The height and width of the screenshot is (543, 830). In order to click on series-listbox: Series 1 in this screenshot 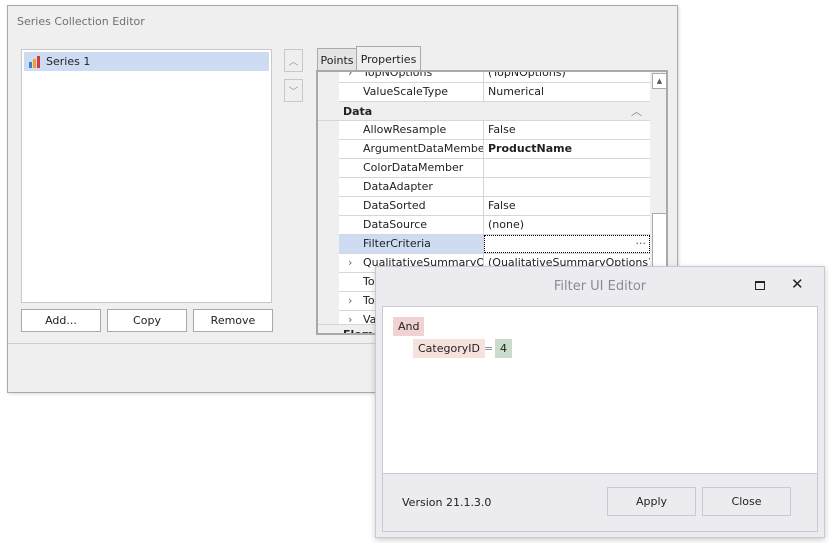, I will do `click(146, 176)`.